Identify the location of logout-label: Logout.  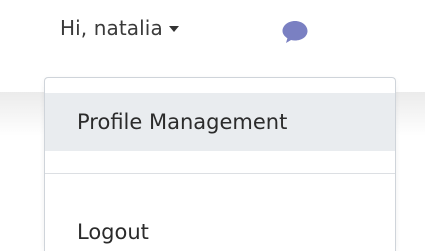
(113, 232).